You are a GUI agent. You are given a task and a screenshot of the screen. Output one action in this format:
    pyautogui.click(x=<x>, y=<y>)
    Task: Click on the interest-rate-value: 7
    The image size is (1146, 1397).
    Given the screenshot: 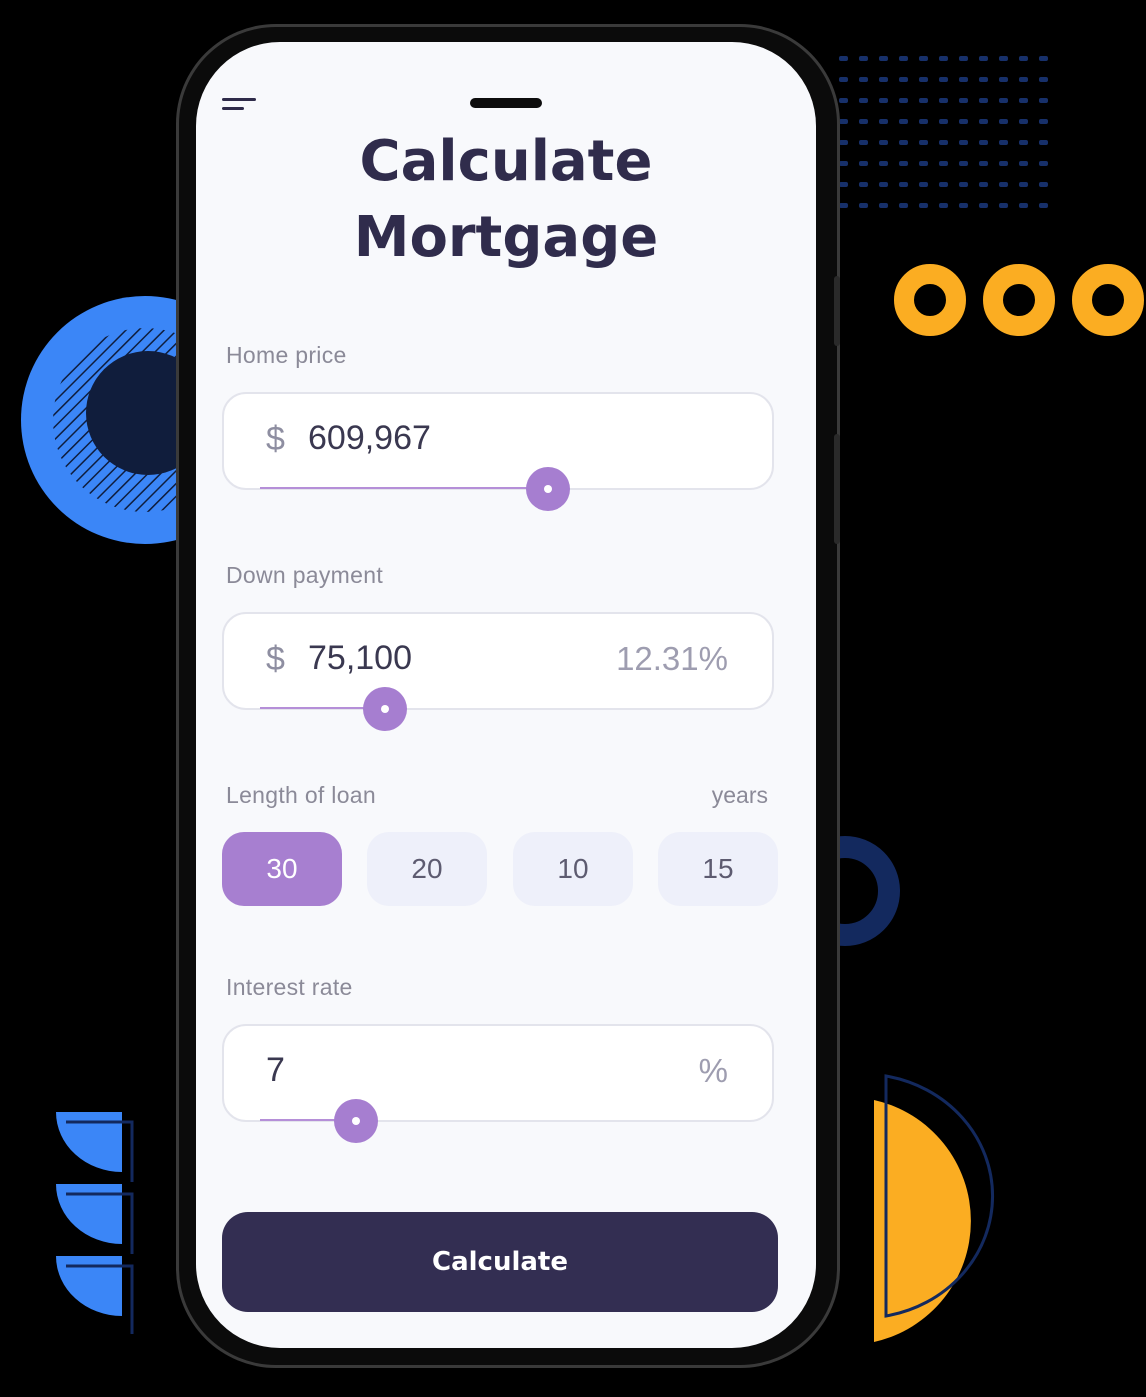 What is the action you would take?
    pyautogui.click(x=275, y=1070)
    